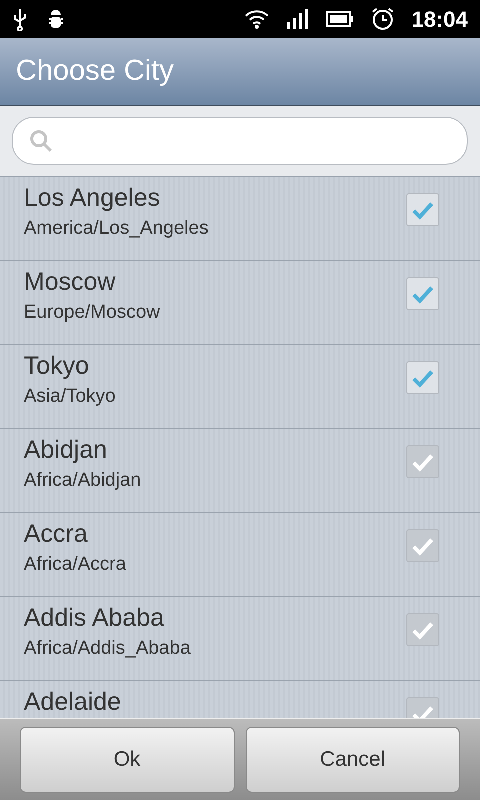 The image size is (480, 800). I want to click on city-row: Tokyo Asia/Tokyo, so click(240, 387).